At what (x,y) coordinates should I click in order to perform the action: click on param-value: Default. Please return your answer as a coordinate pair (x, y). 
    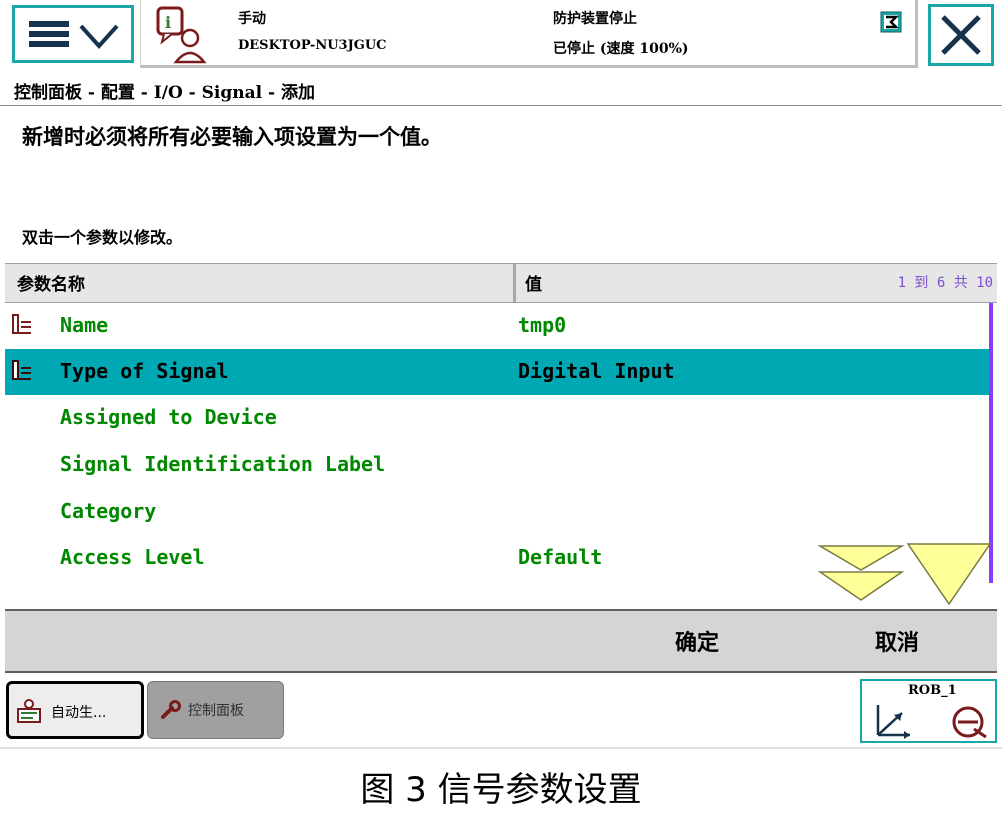
    Looking at the image, I should click on (560, 557).